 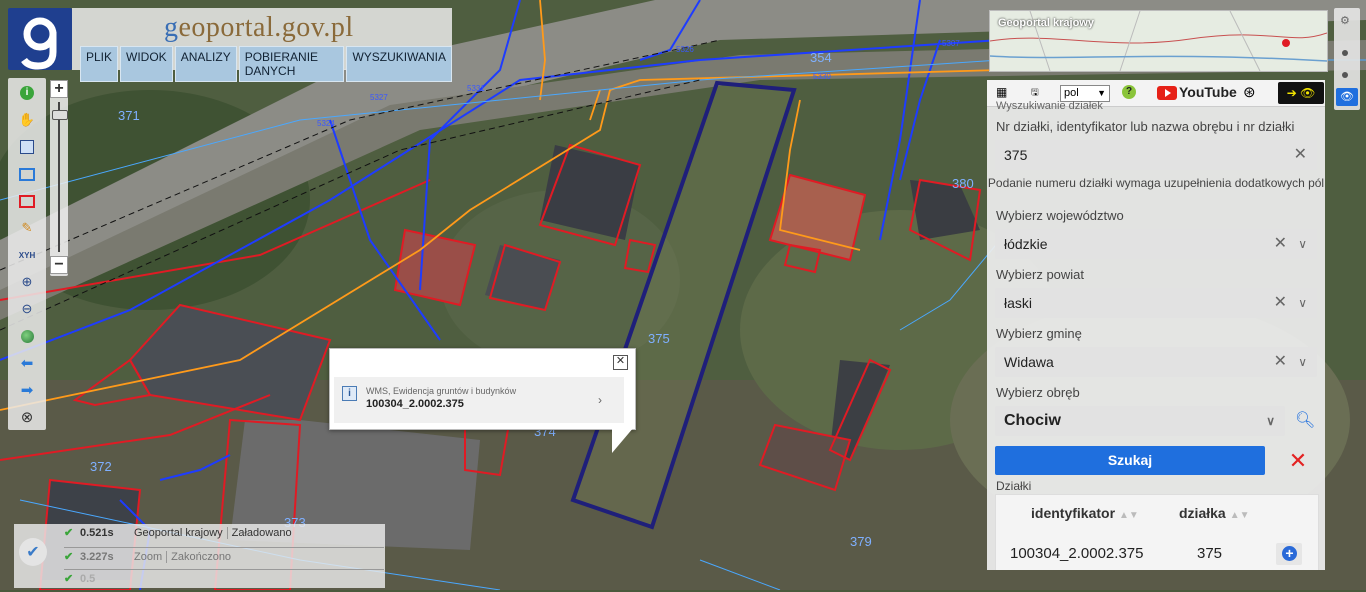 I want to click on right-mini-toolbar: ⚙ 👁, so click(x=1347, y=59).